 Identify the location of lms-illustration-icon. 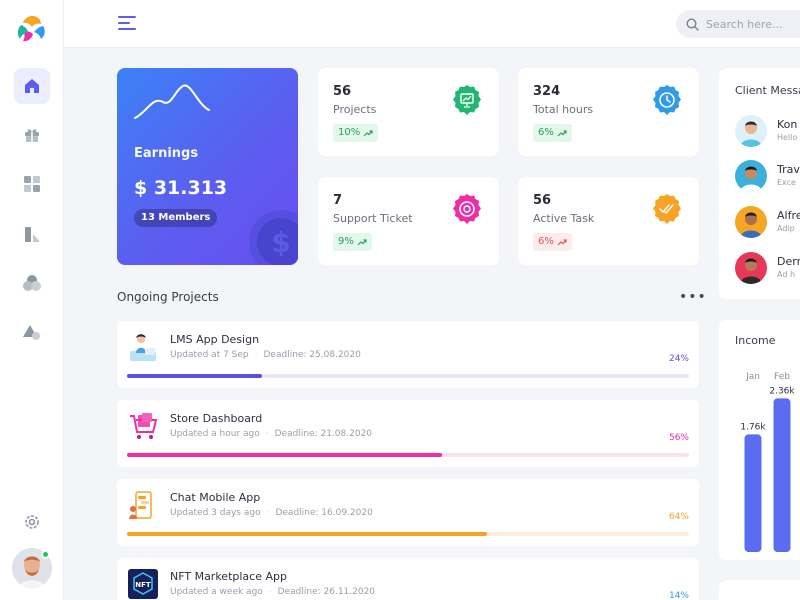
(143, 347).